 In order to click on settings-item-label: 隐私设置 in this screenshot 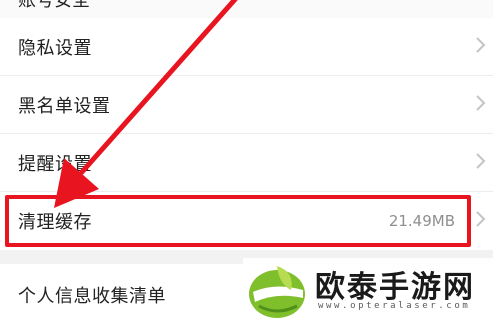, I will do `click(55, 48)`.